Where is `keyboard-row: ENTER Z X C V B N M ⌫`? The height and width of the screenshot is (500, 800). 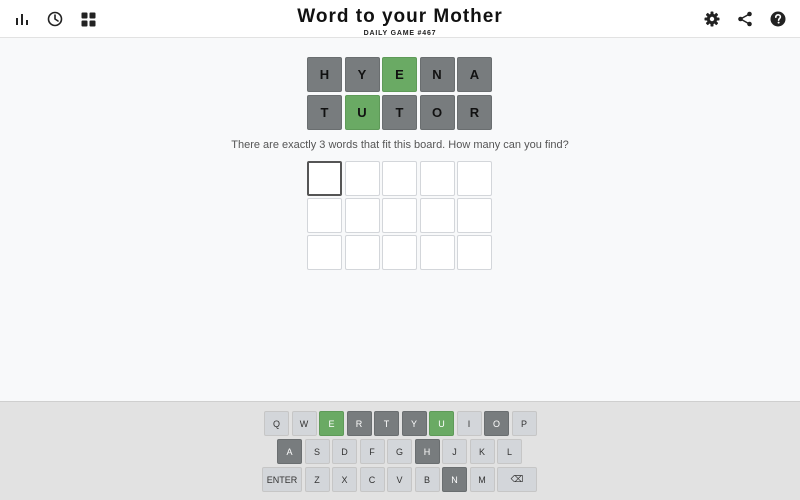
keyboard-row: ENTER Z X C V B N M ⌫ is located at coordinates (401, 479).